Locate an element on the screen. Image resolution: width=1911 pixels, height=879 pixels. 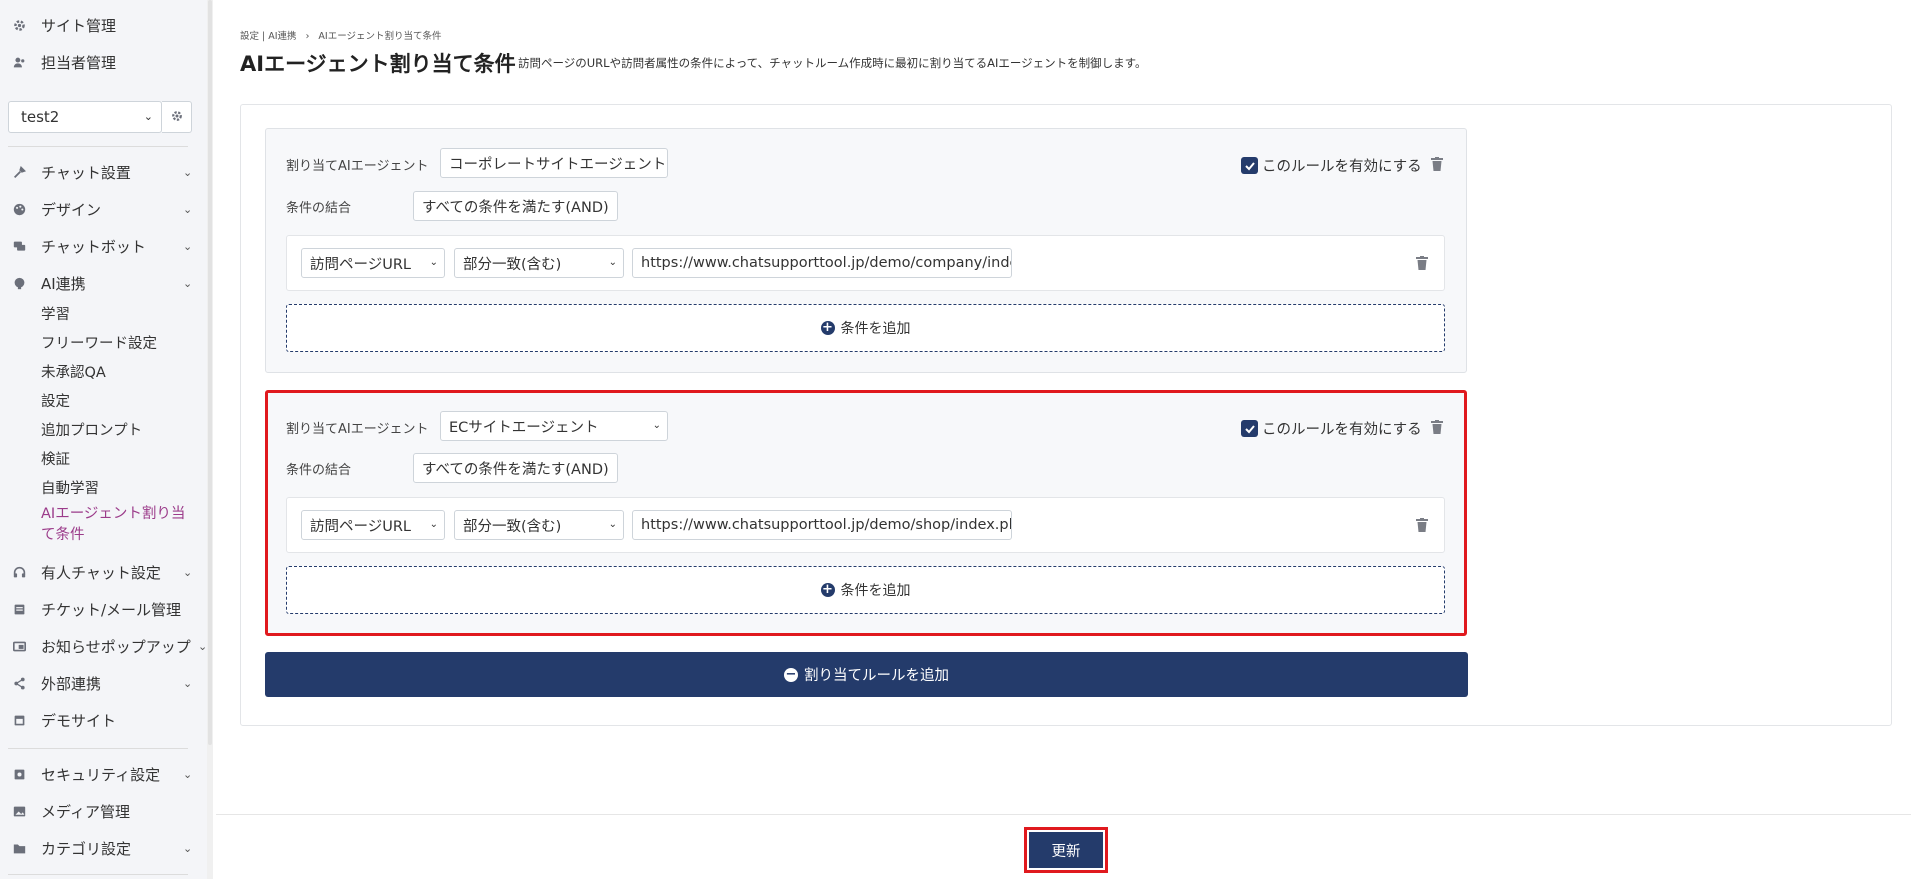
comments-icon is located at coordinates (19, 246).